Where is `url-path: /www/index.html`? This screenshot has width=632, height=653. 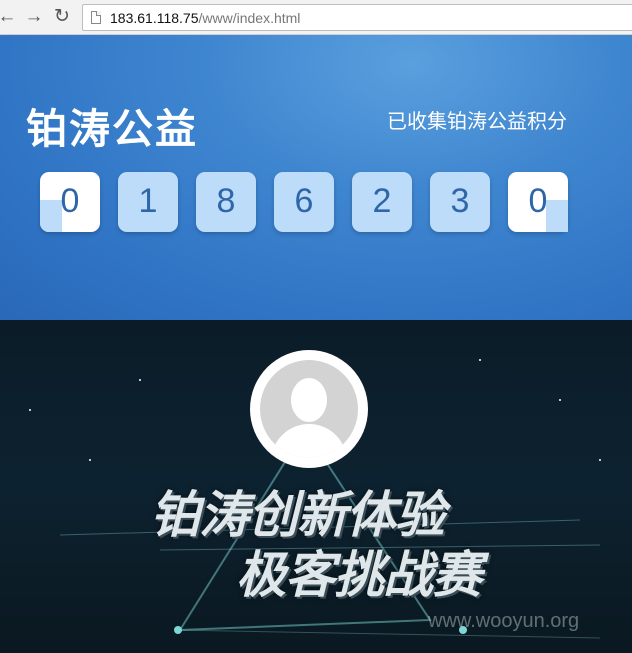 url-path: /www/index.html is located at coordinates (249, 18).